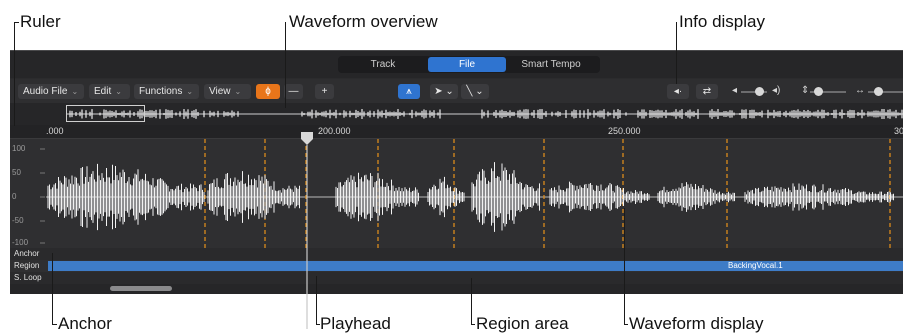 This screenshot has height=334, width=903. I want to click on scrollbar-thumb, so click(141, 288).